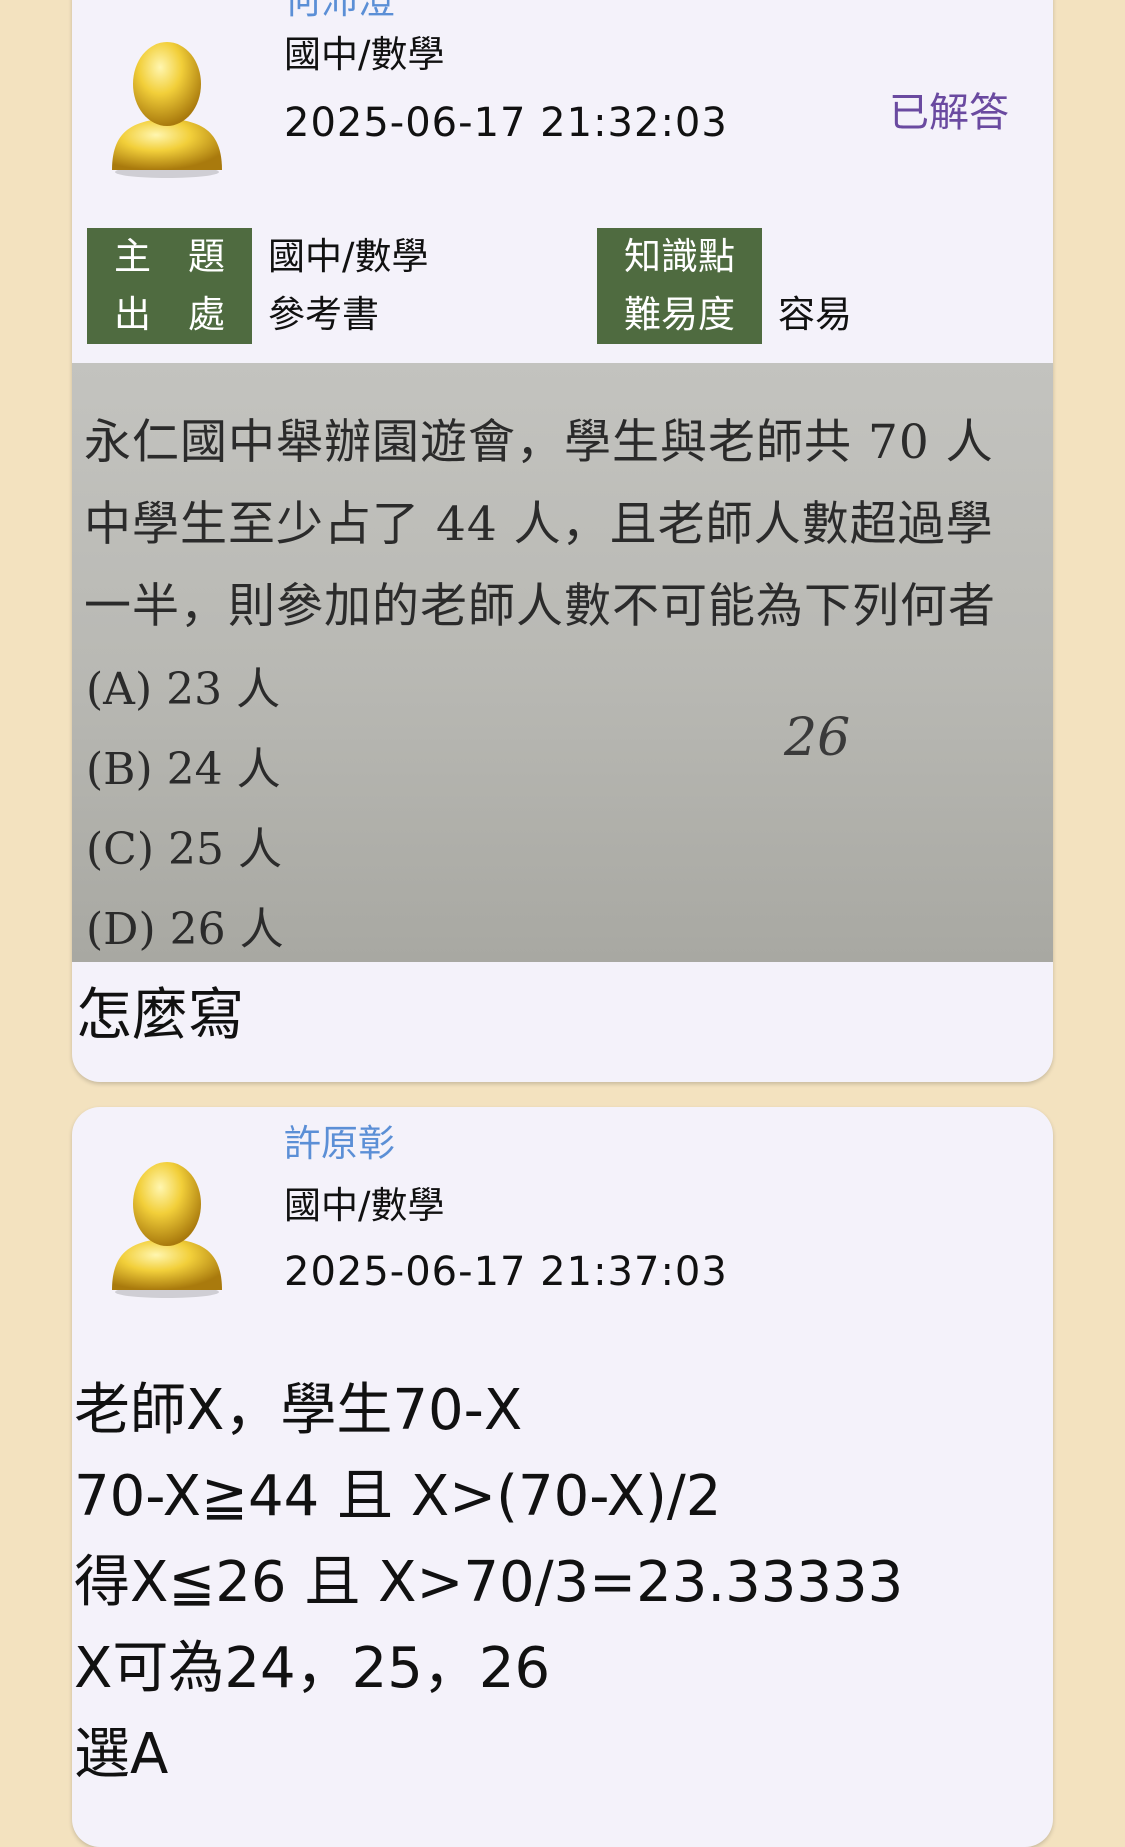 Image resolution: width=1125 pixels, height=1847 pixels. Describe the element at coordinates (539, 524) in the screenshot. I see `photo-text-line: 中學生至少占了 44 人，且老師人數超過學` at that location.